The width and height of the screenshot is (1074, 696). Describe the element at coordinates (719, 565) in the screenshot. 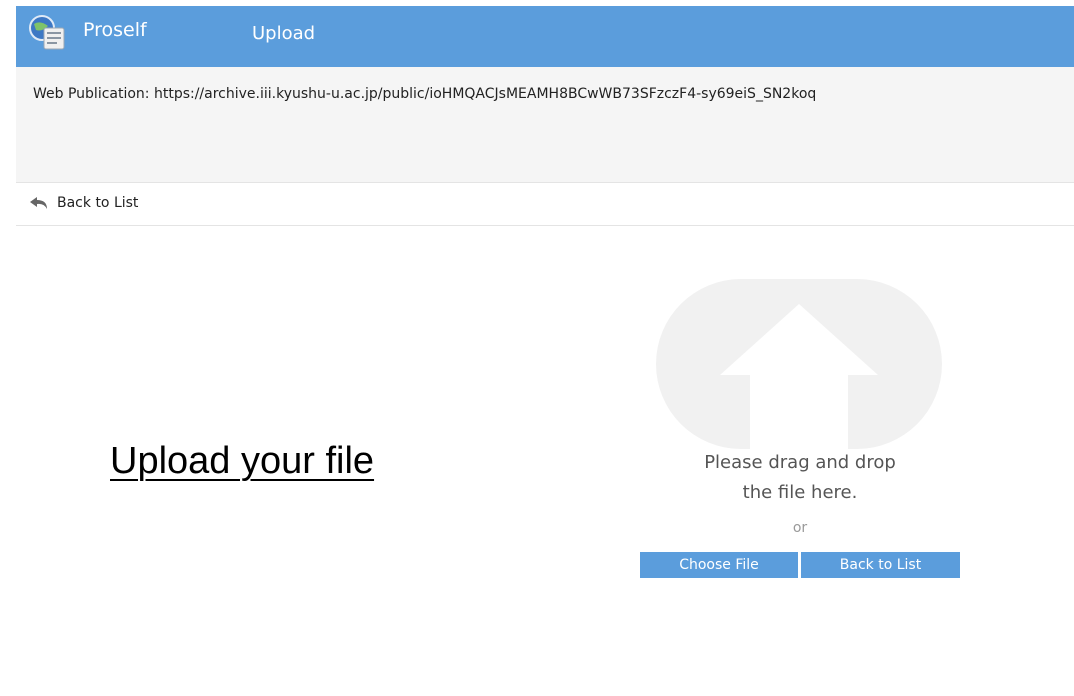

I see `choose-file-button: Choose File` at that location.